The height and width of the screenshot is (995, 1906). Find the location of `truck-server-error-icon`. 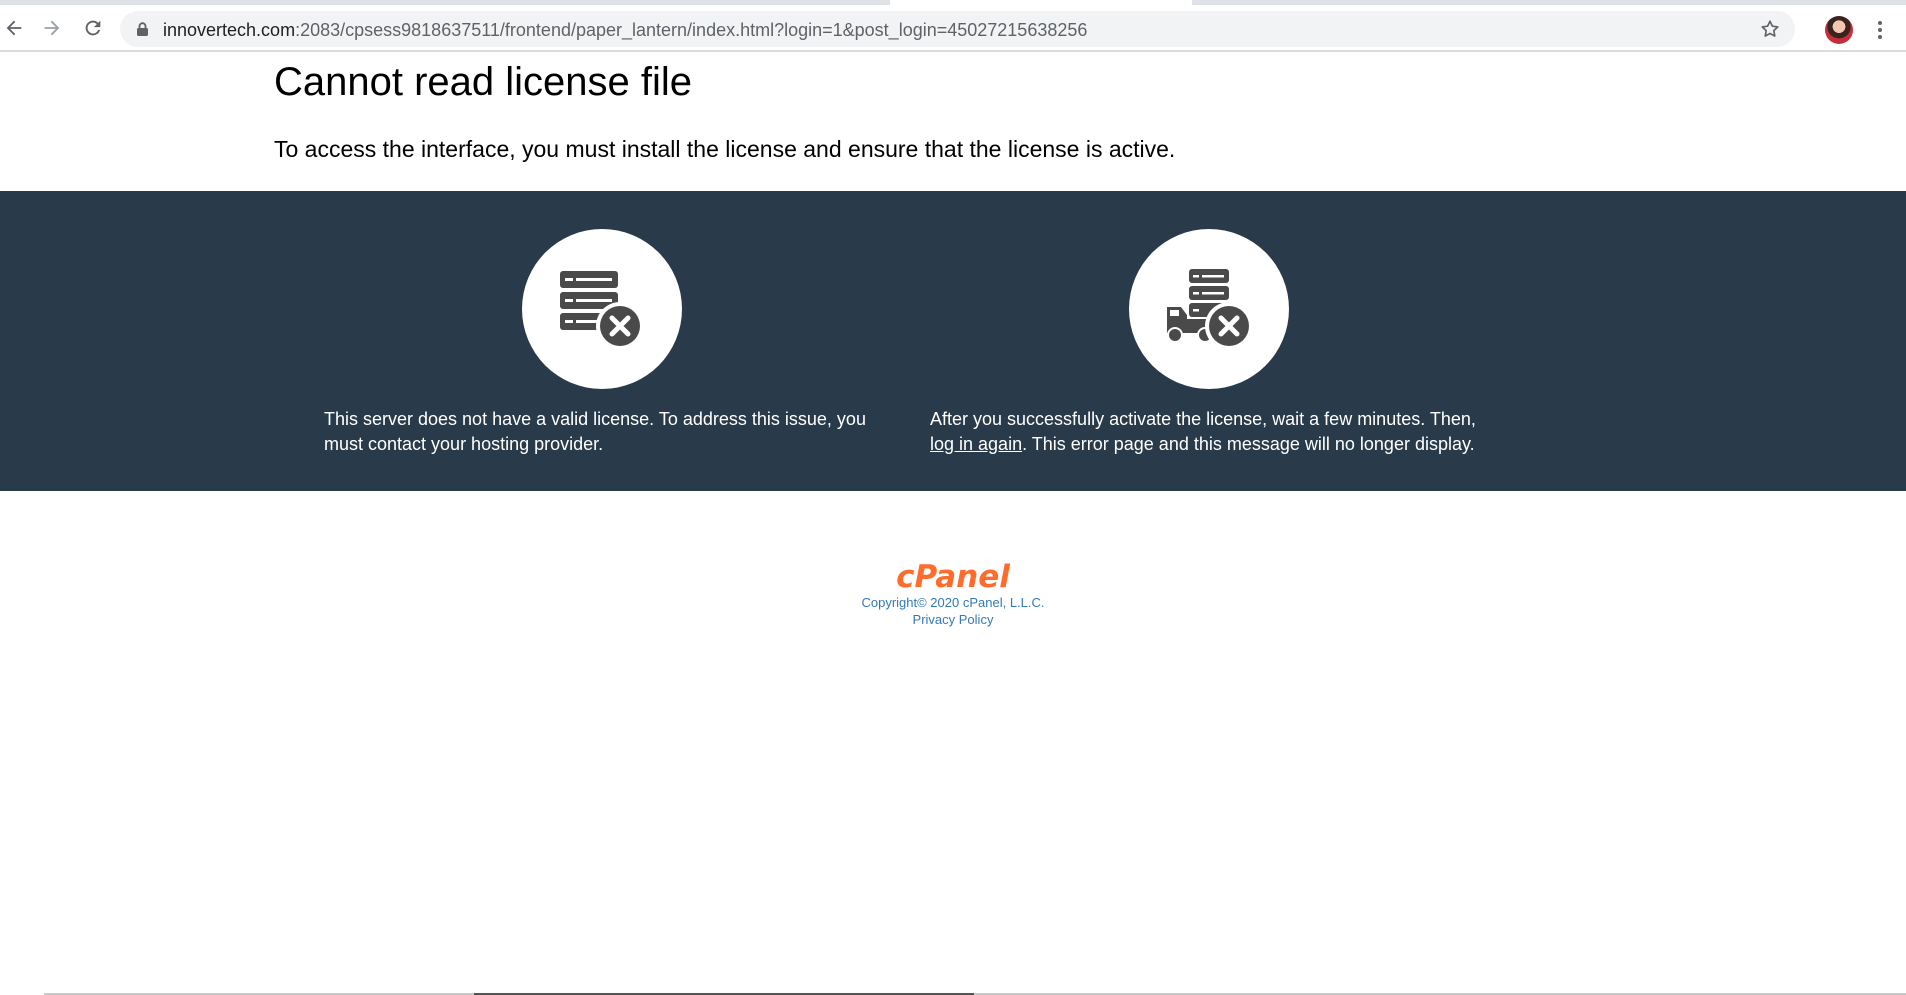

truck-server-error-icon is located at coordinates (1210, 309).